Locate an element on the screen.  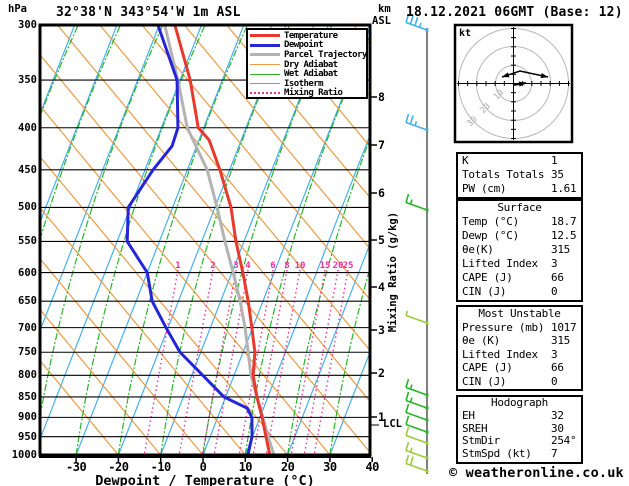
pressure-tick-label: 600 is located at coordinates (27, 272).